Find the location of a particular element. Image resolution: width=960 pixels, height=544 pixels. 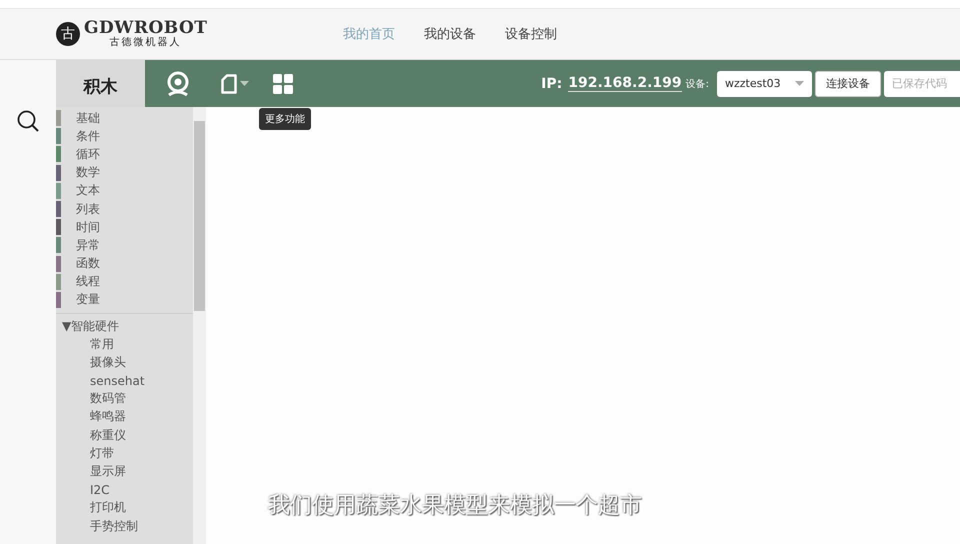

category-item: 函数 is located at coordinates (124, 263).